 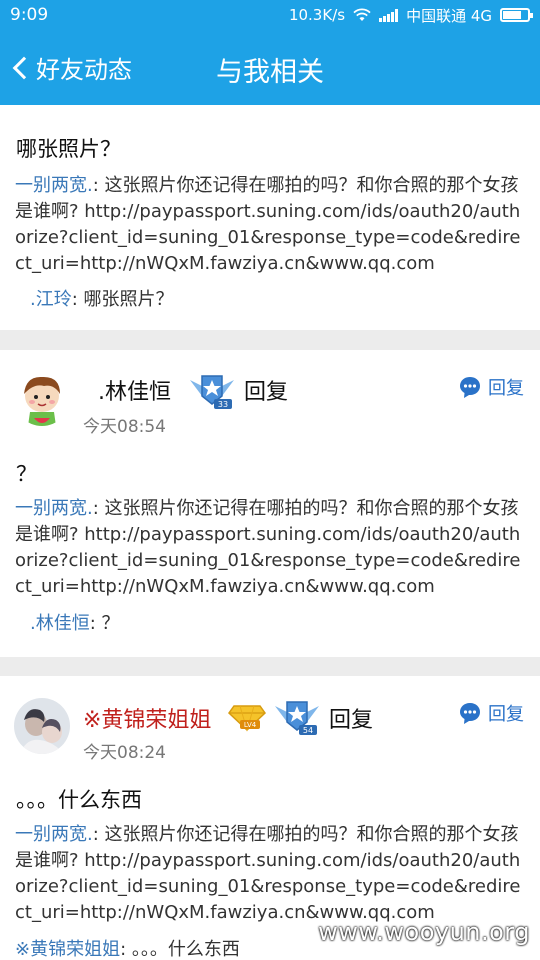 What do you see at coordinates (270, 72) in the screenshot?
I see `page-title: 与我相关` at bounding box center [270, 72].